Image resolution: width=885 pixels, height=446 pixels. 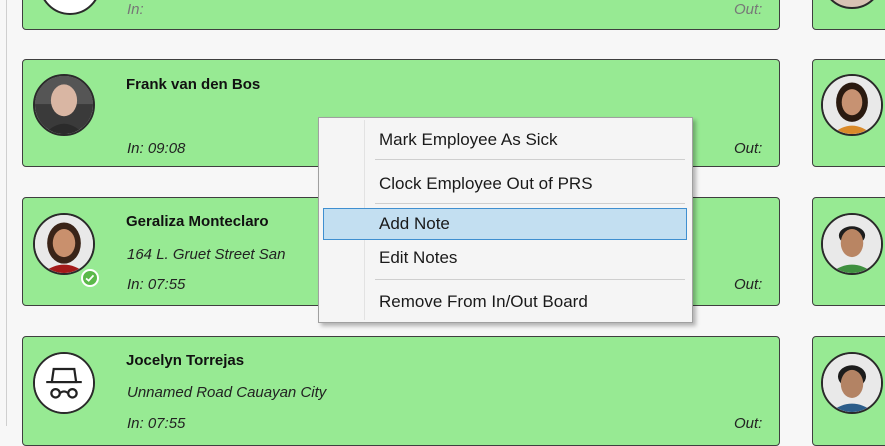 What do you see at coordinates (156, 148) in the screenshot?
I see `clock-in-label: In: 09:08` at bounding box center [156, 148].